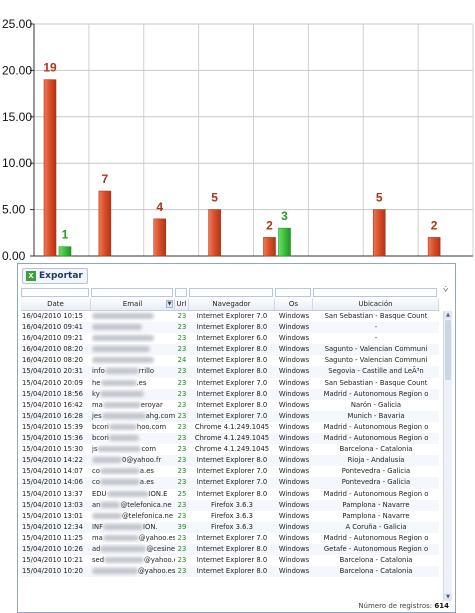 The height and width of the screenshot is (613, 475). What do you see at coordinates (55, 276) in the screenshot?
I see `export-button: X Exportar` at bounding box center [55, 276].